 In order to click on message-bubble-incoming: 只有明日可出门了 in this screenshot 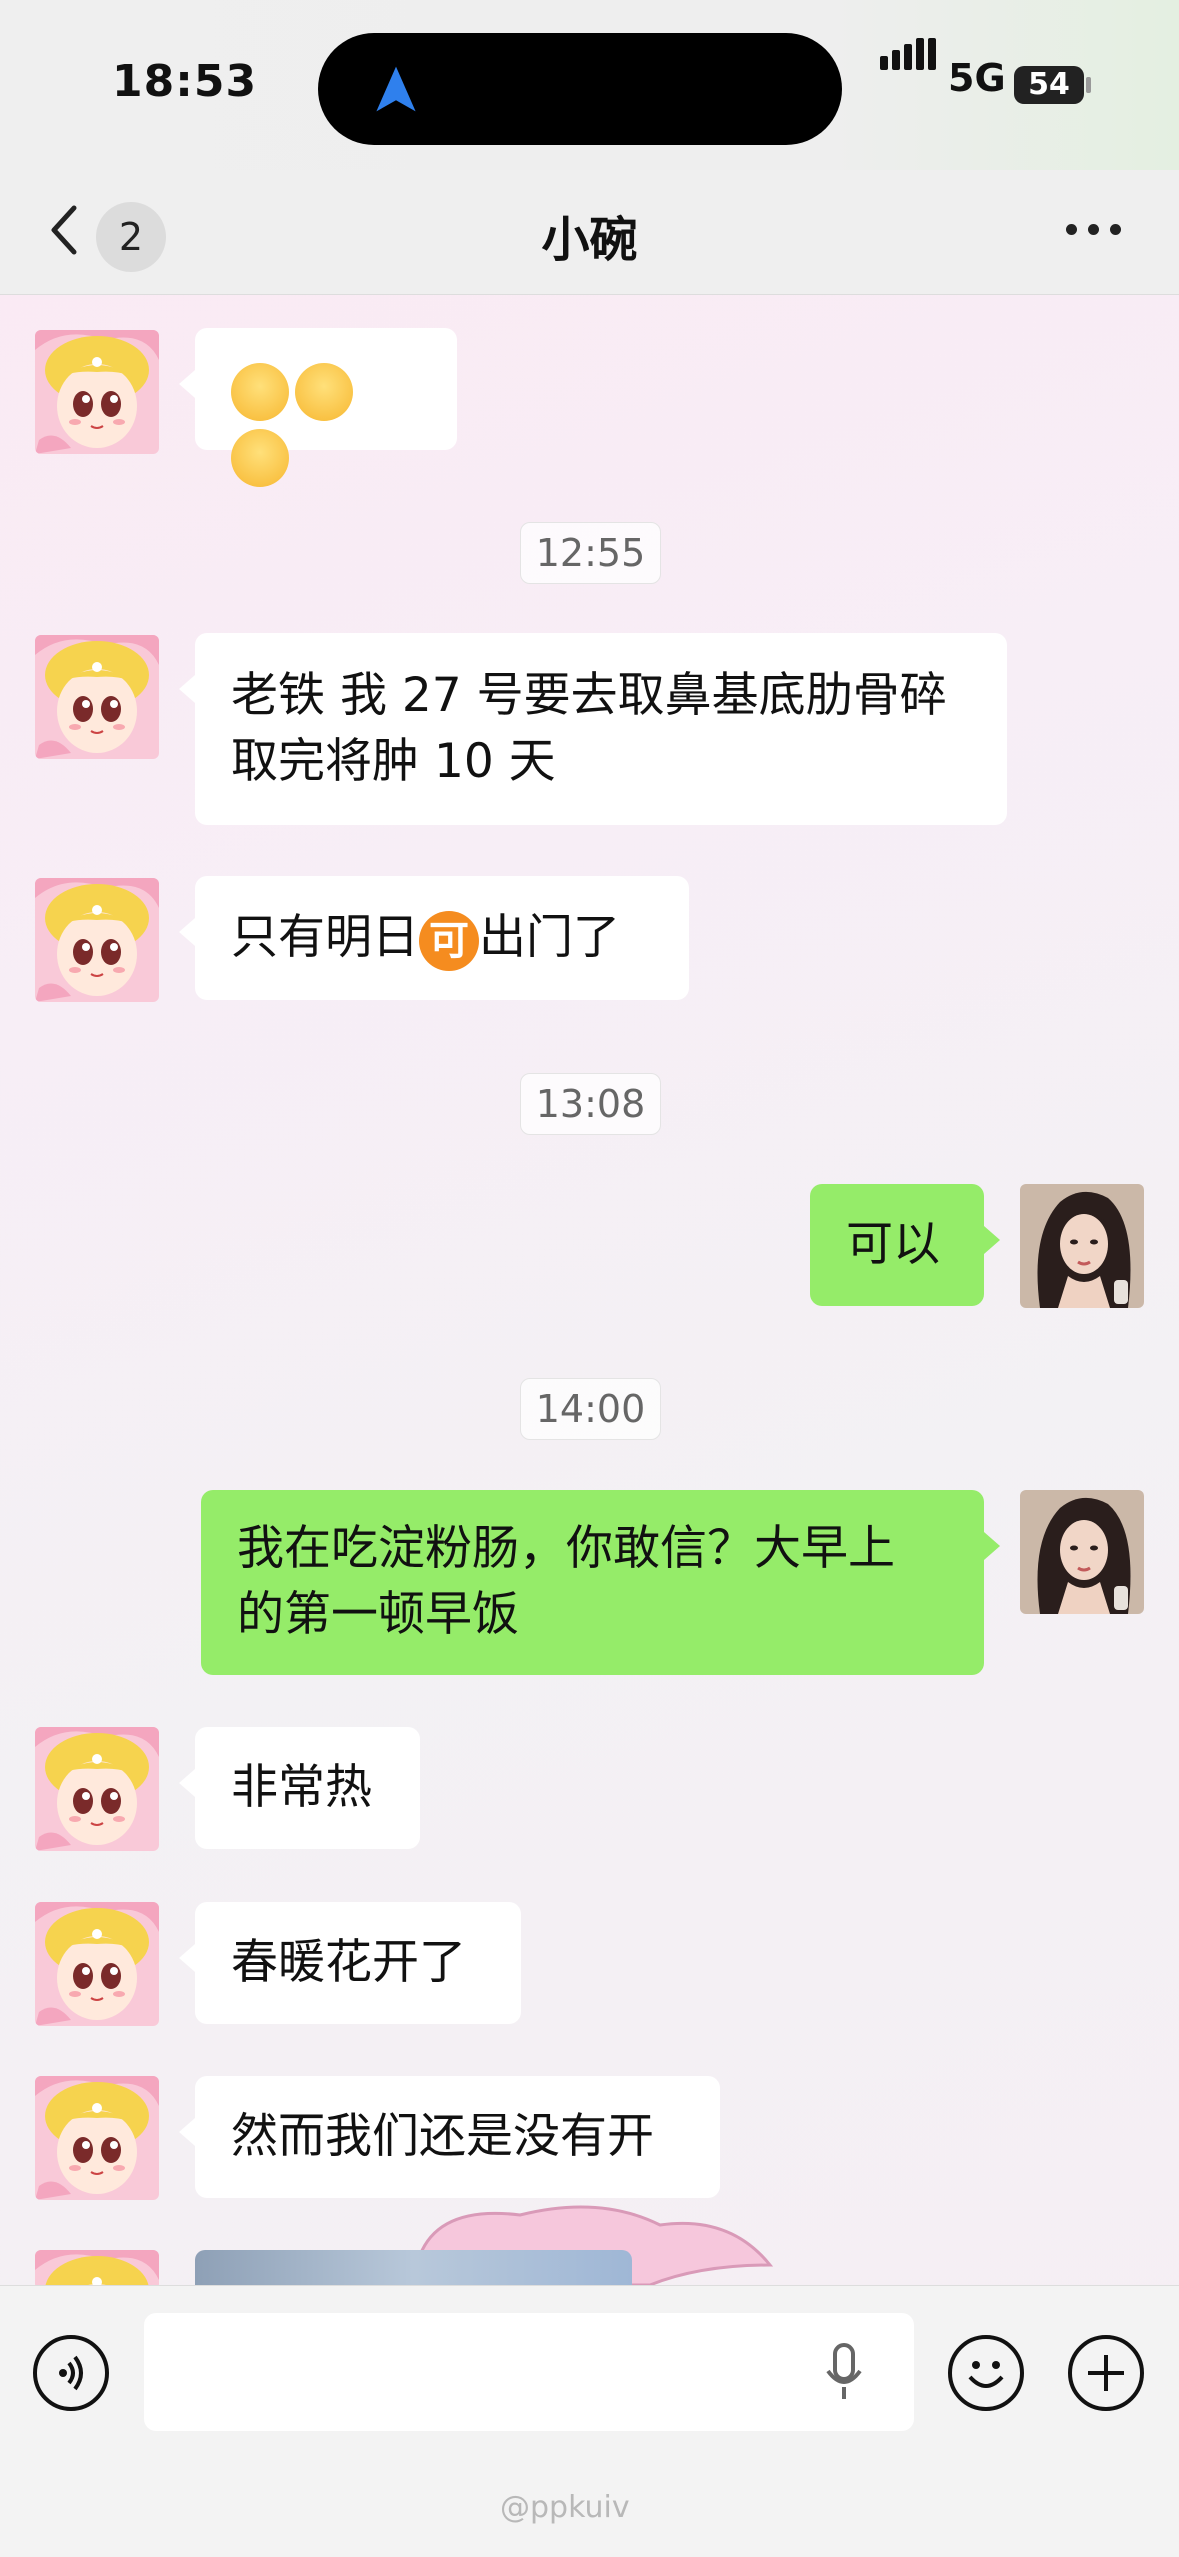, I will do `click(434, 938)`.